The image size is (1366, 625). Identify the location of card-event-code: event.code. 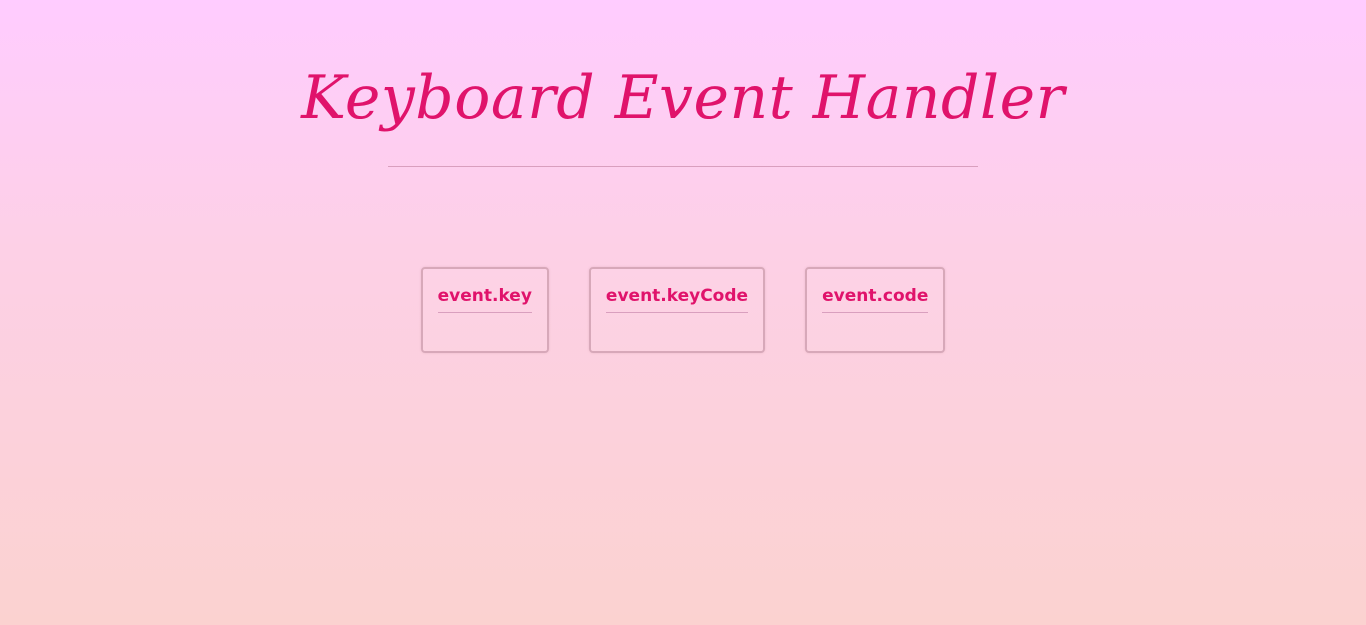
(875, 310).